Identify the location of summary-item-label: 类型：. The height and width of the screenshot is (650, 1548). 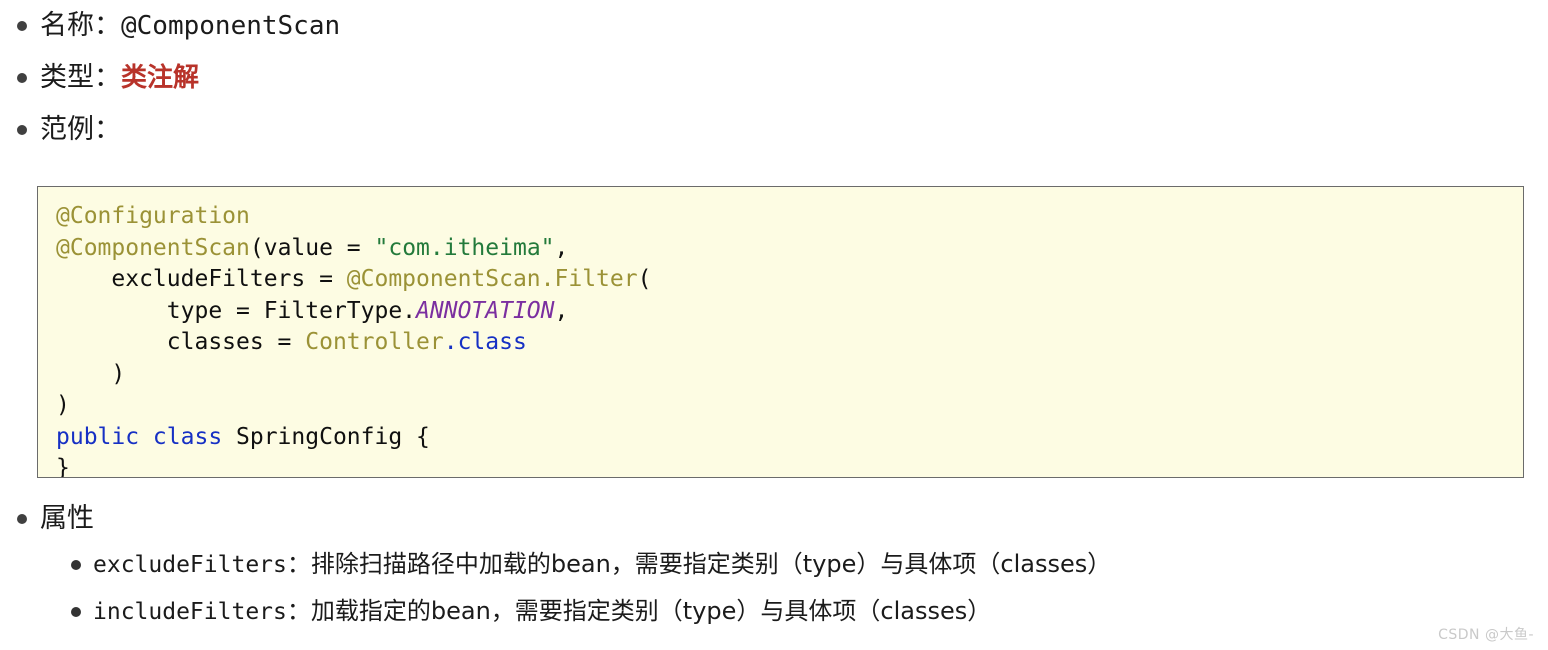
(80, 77).